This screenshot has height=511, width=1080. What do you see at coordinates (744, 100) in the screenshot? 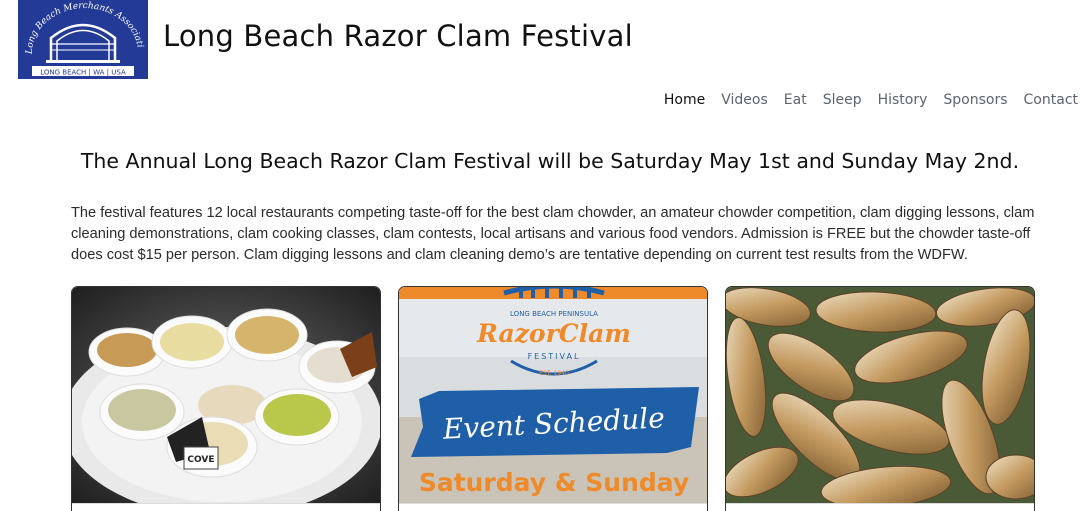
I see `nav-videos: Videos` at bounding box center [744, 100].